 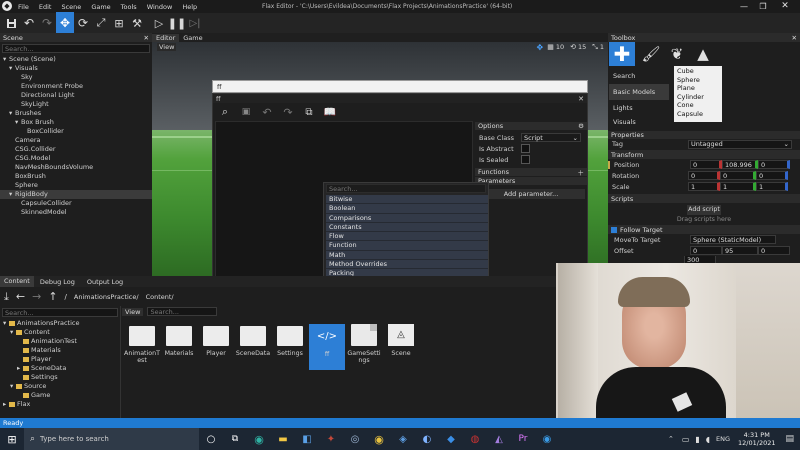 I want to click on file-explorer-icon: ▬, so click(x=283, y=439).